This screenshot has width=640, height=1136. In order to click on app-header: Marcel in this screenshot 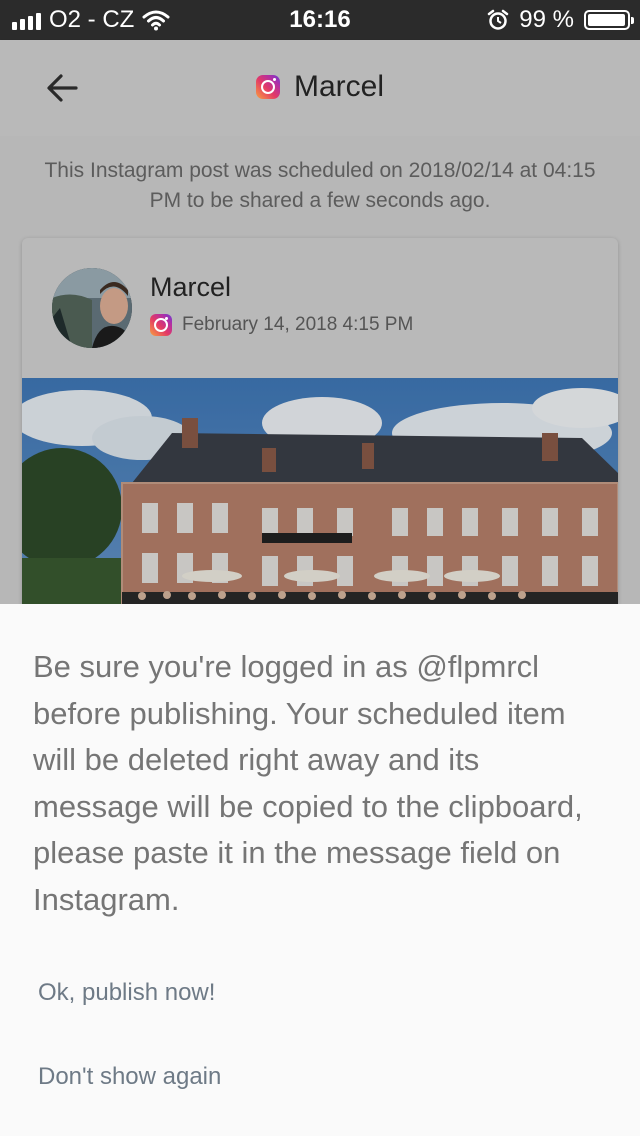, I will do `click(320, 88)`.